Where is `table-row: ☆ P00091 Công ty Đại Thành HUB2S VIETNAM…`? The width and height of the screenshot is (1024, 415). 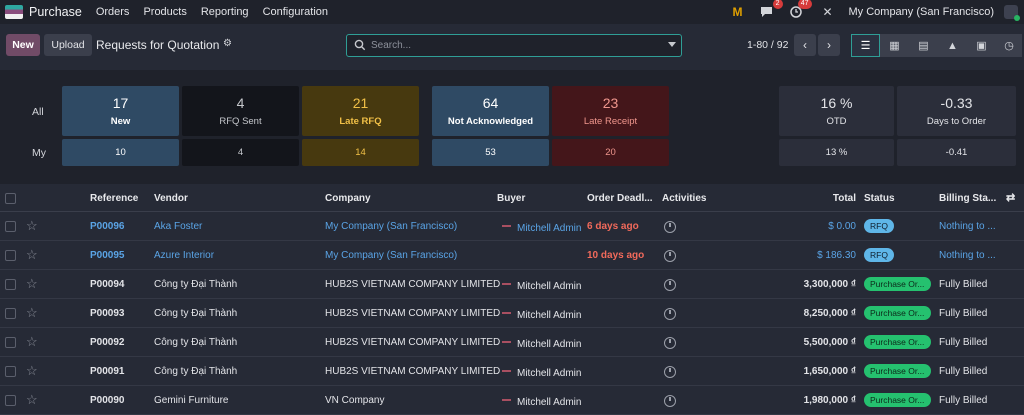 table-row: ☆ P00091 Công ty Đại Thành HUB2S VIETNAM… is located at coordinates (512, 371).